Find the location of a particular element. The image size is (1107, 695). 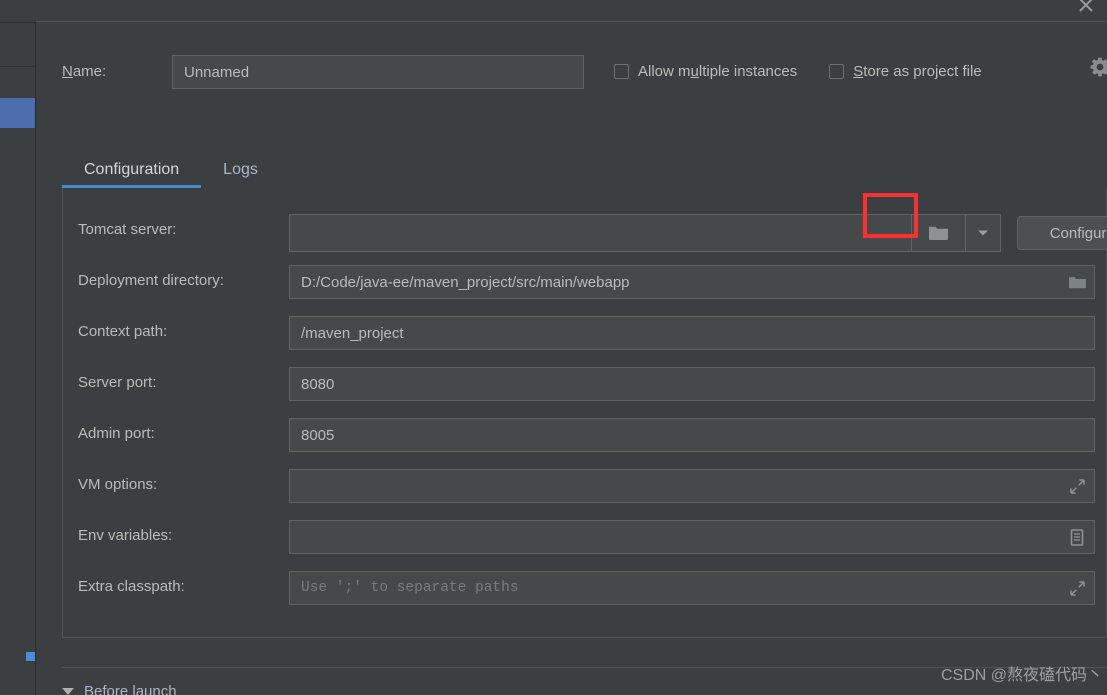

tab-configuration: Configuration is located at coordinates (132, 174).